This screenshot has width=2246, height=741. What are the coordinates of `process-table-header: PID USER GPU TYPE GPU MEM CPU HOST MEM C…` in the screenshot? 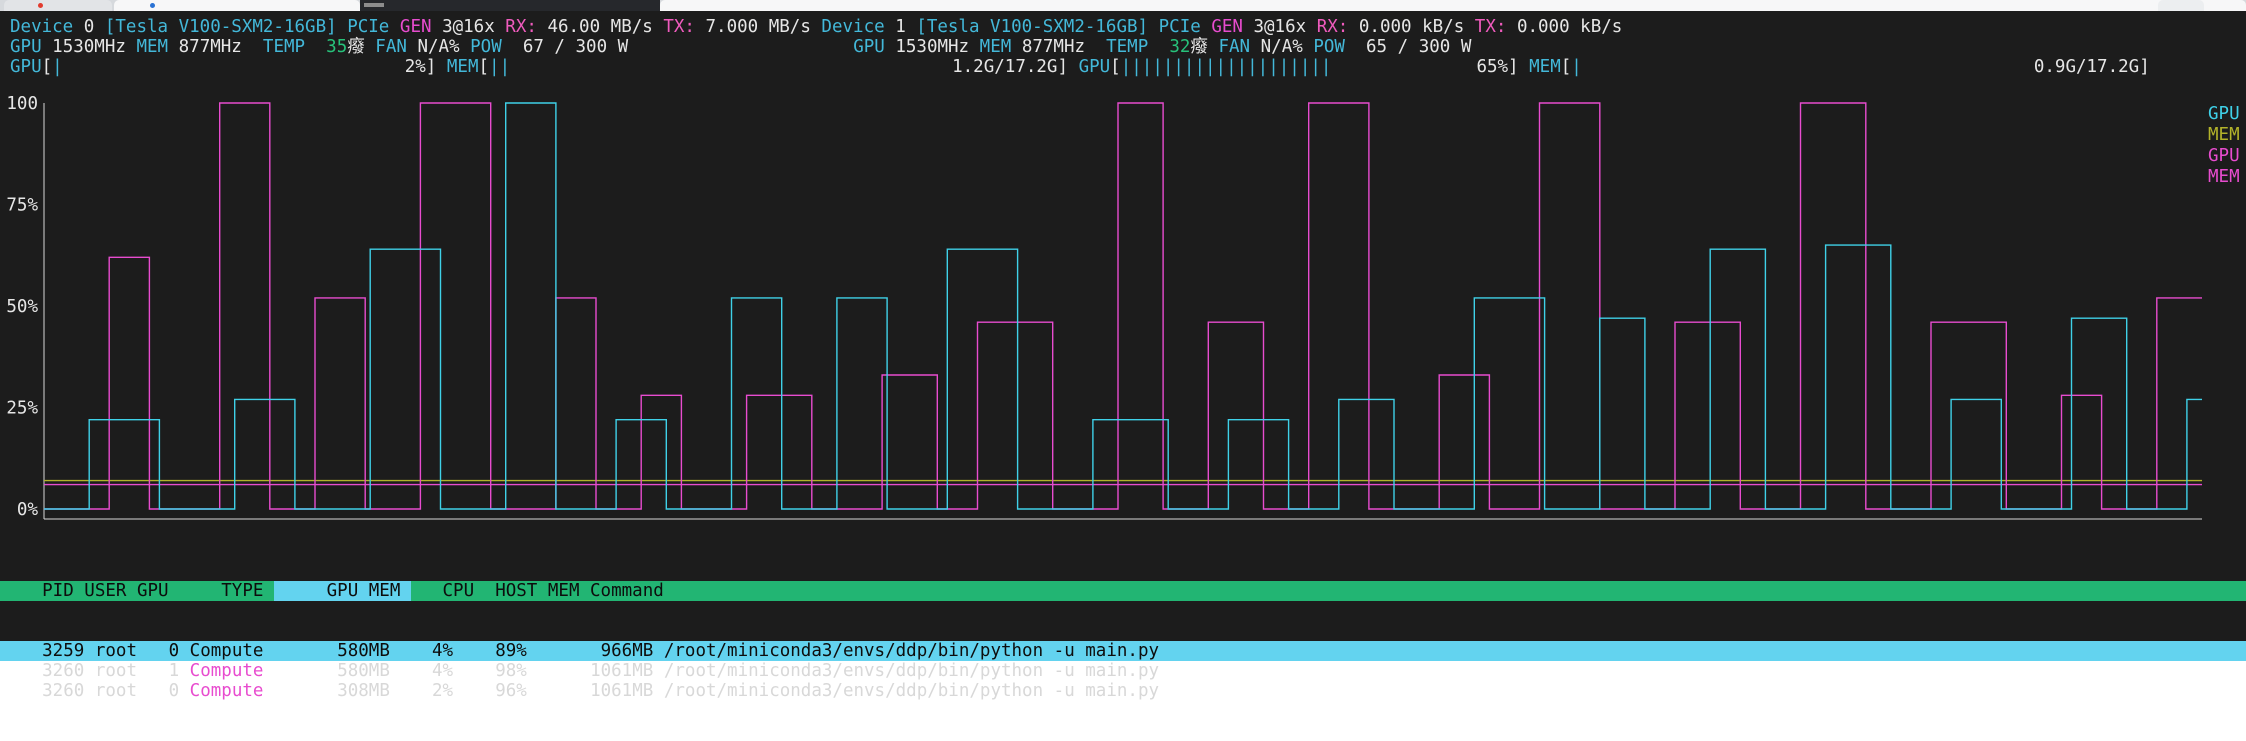 It's located at (1123, 591).